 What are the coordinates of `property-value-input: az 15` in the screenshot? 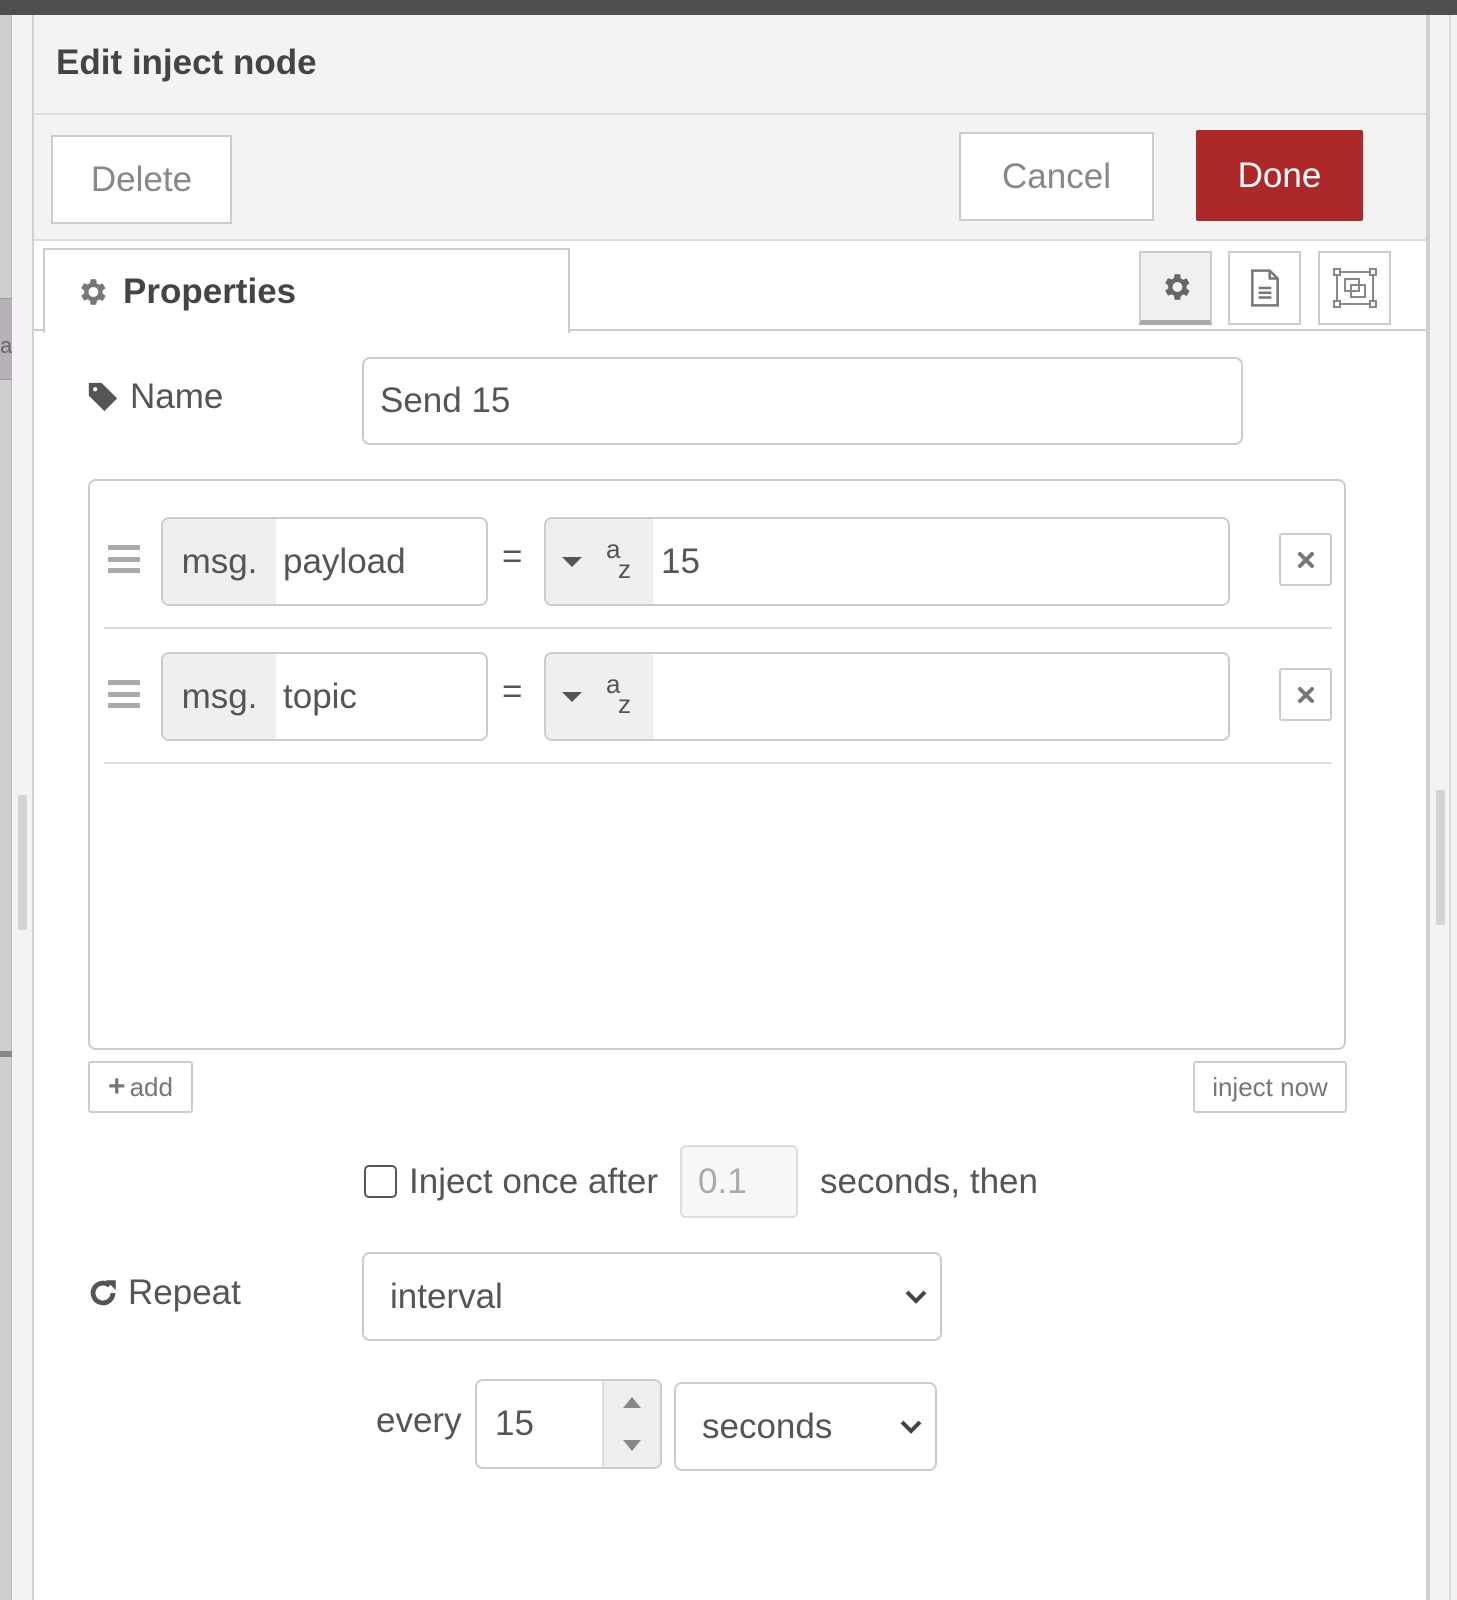 It's located at (887, 561).